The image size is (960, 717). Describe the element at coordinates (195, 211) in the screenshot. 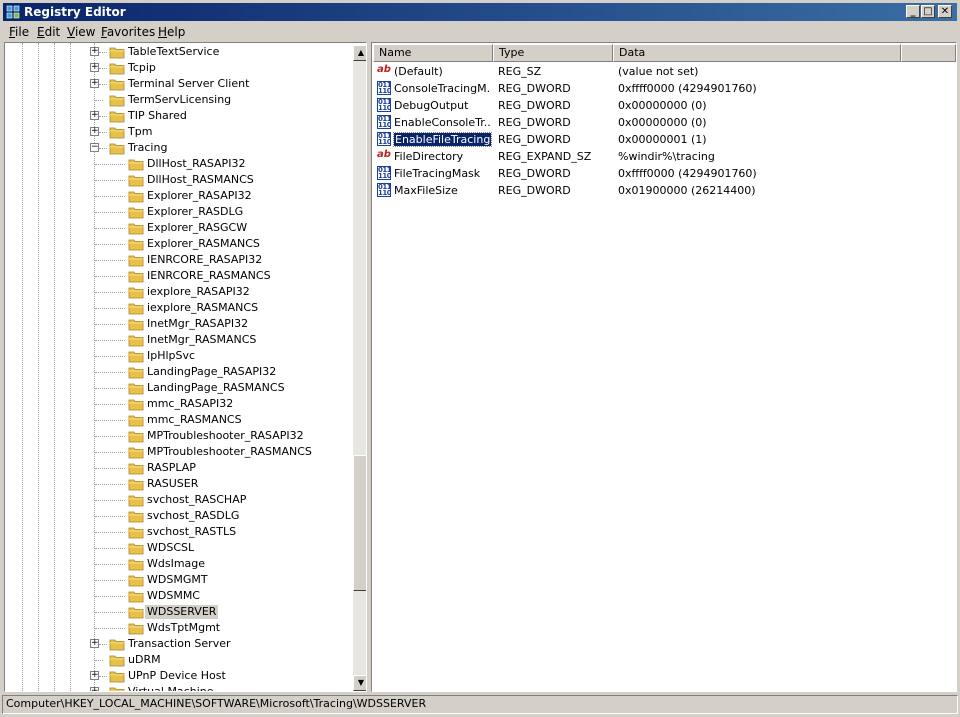

I see `tree-item-label: Explorer_RASDLG` at that location.